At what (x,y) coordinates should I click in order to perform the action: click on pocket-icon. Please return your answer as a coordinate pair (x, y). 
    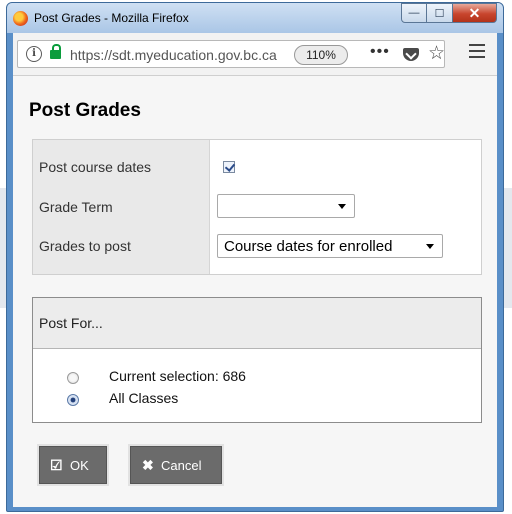
    Looking at the image, I should click on (411, 54).